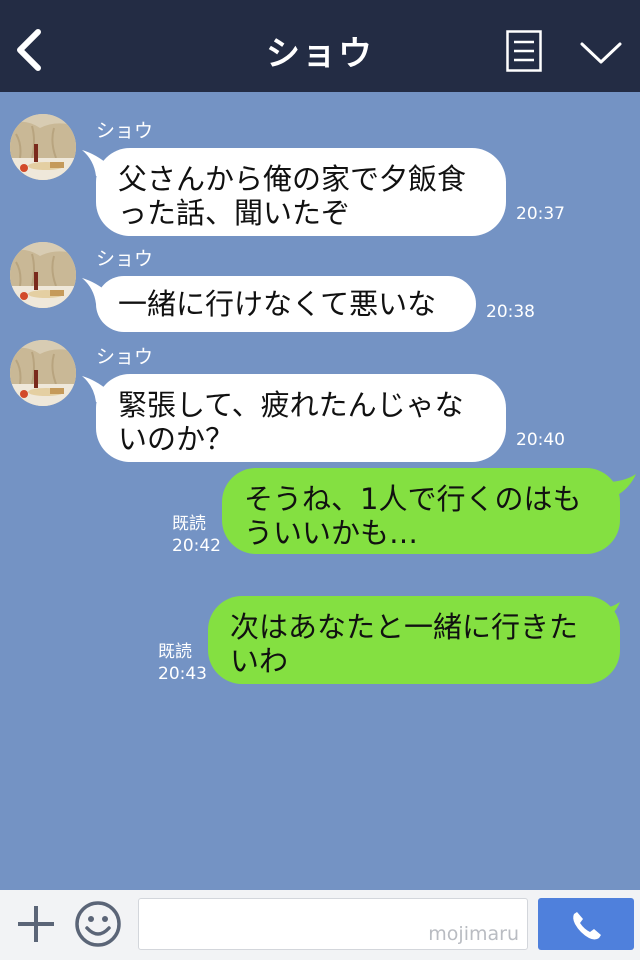  I want to click on call-button, so click(586, 924).